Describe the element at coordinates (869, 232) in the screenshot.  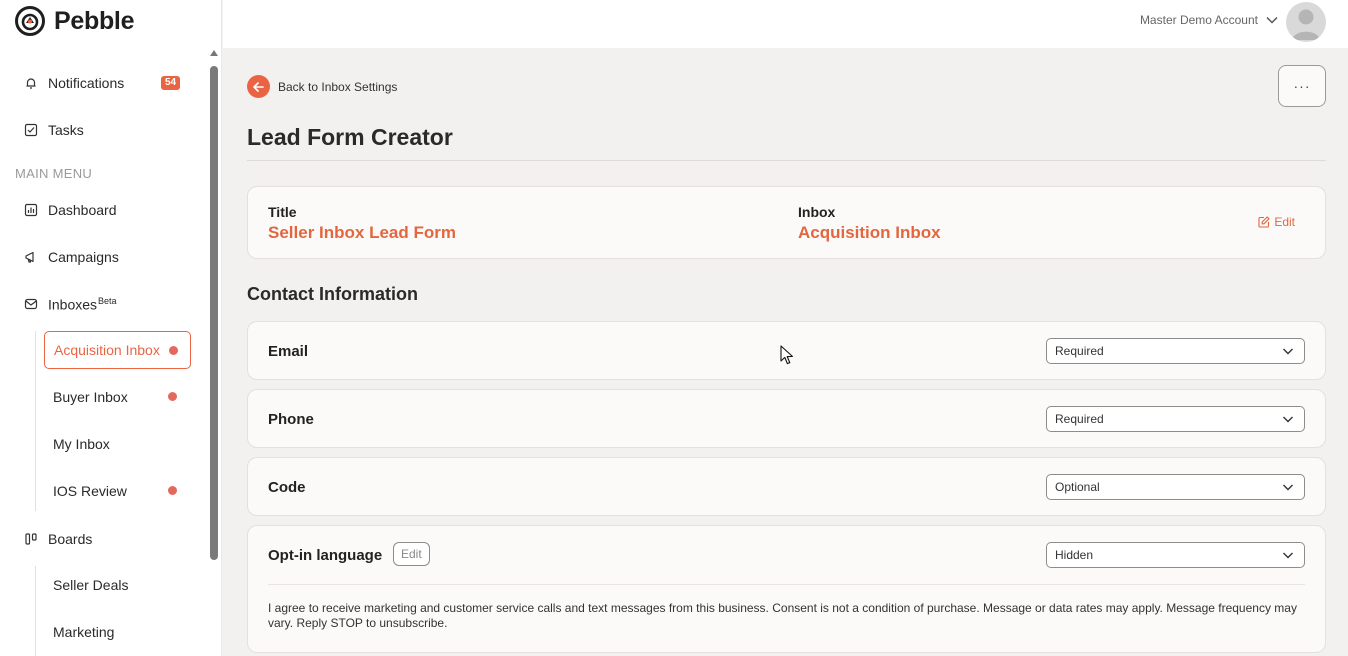
I see `inbox-value: Acquisition Inbox` at that location.